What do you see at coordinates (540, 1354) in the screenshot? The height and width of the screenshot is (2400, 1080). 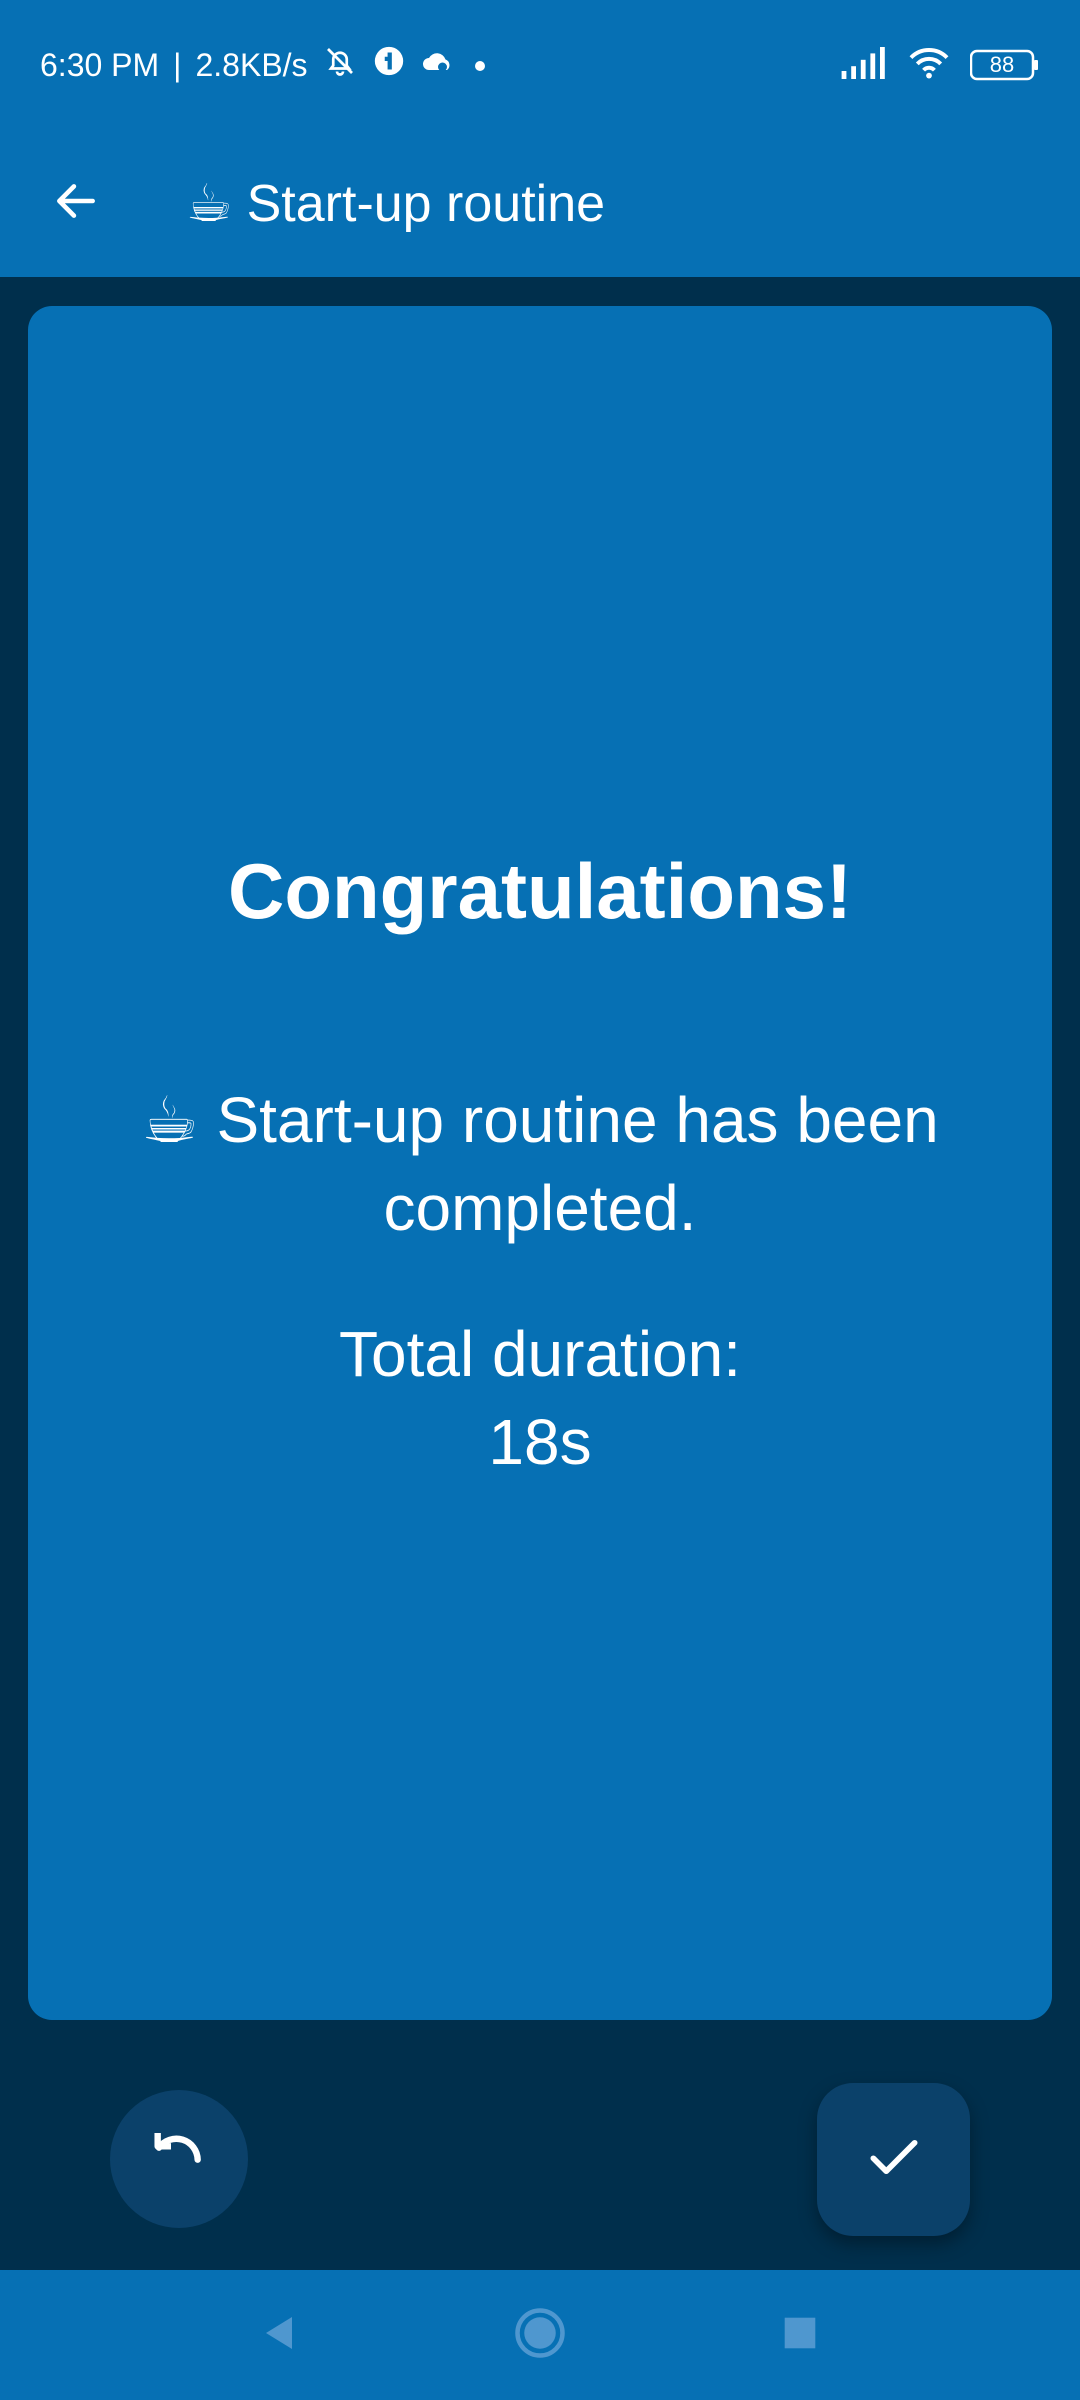 I see `total-duration-label: Total duration:` at bounding box center [540, 1354].